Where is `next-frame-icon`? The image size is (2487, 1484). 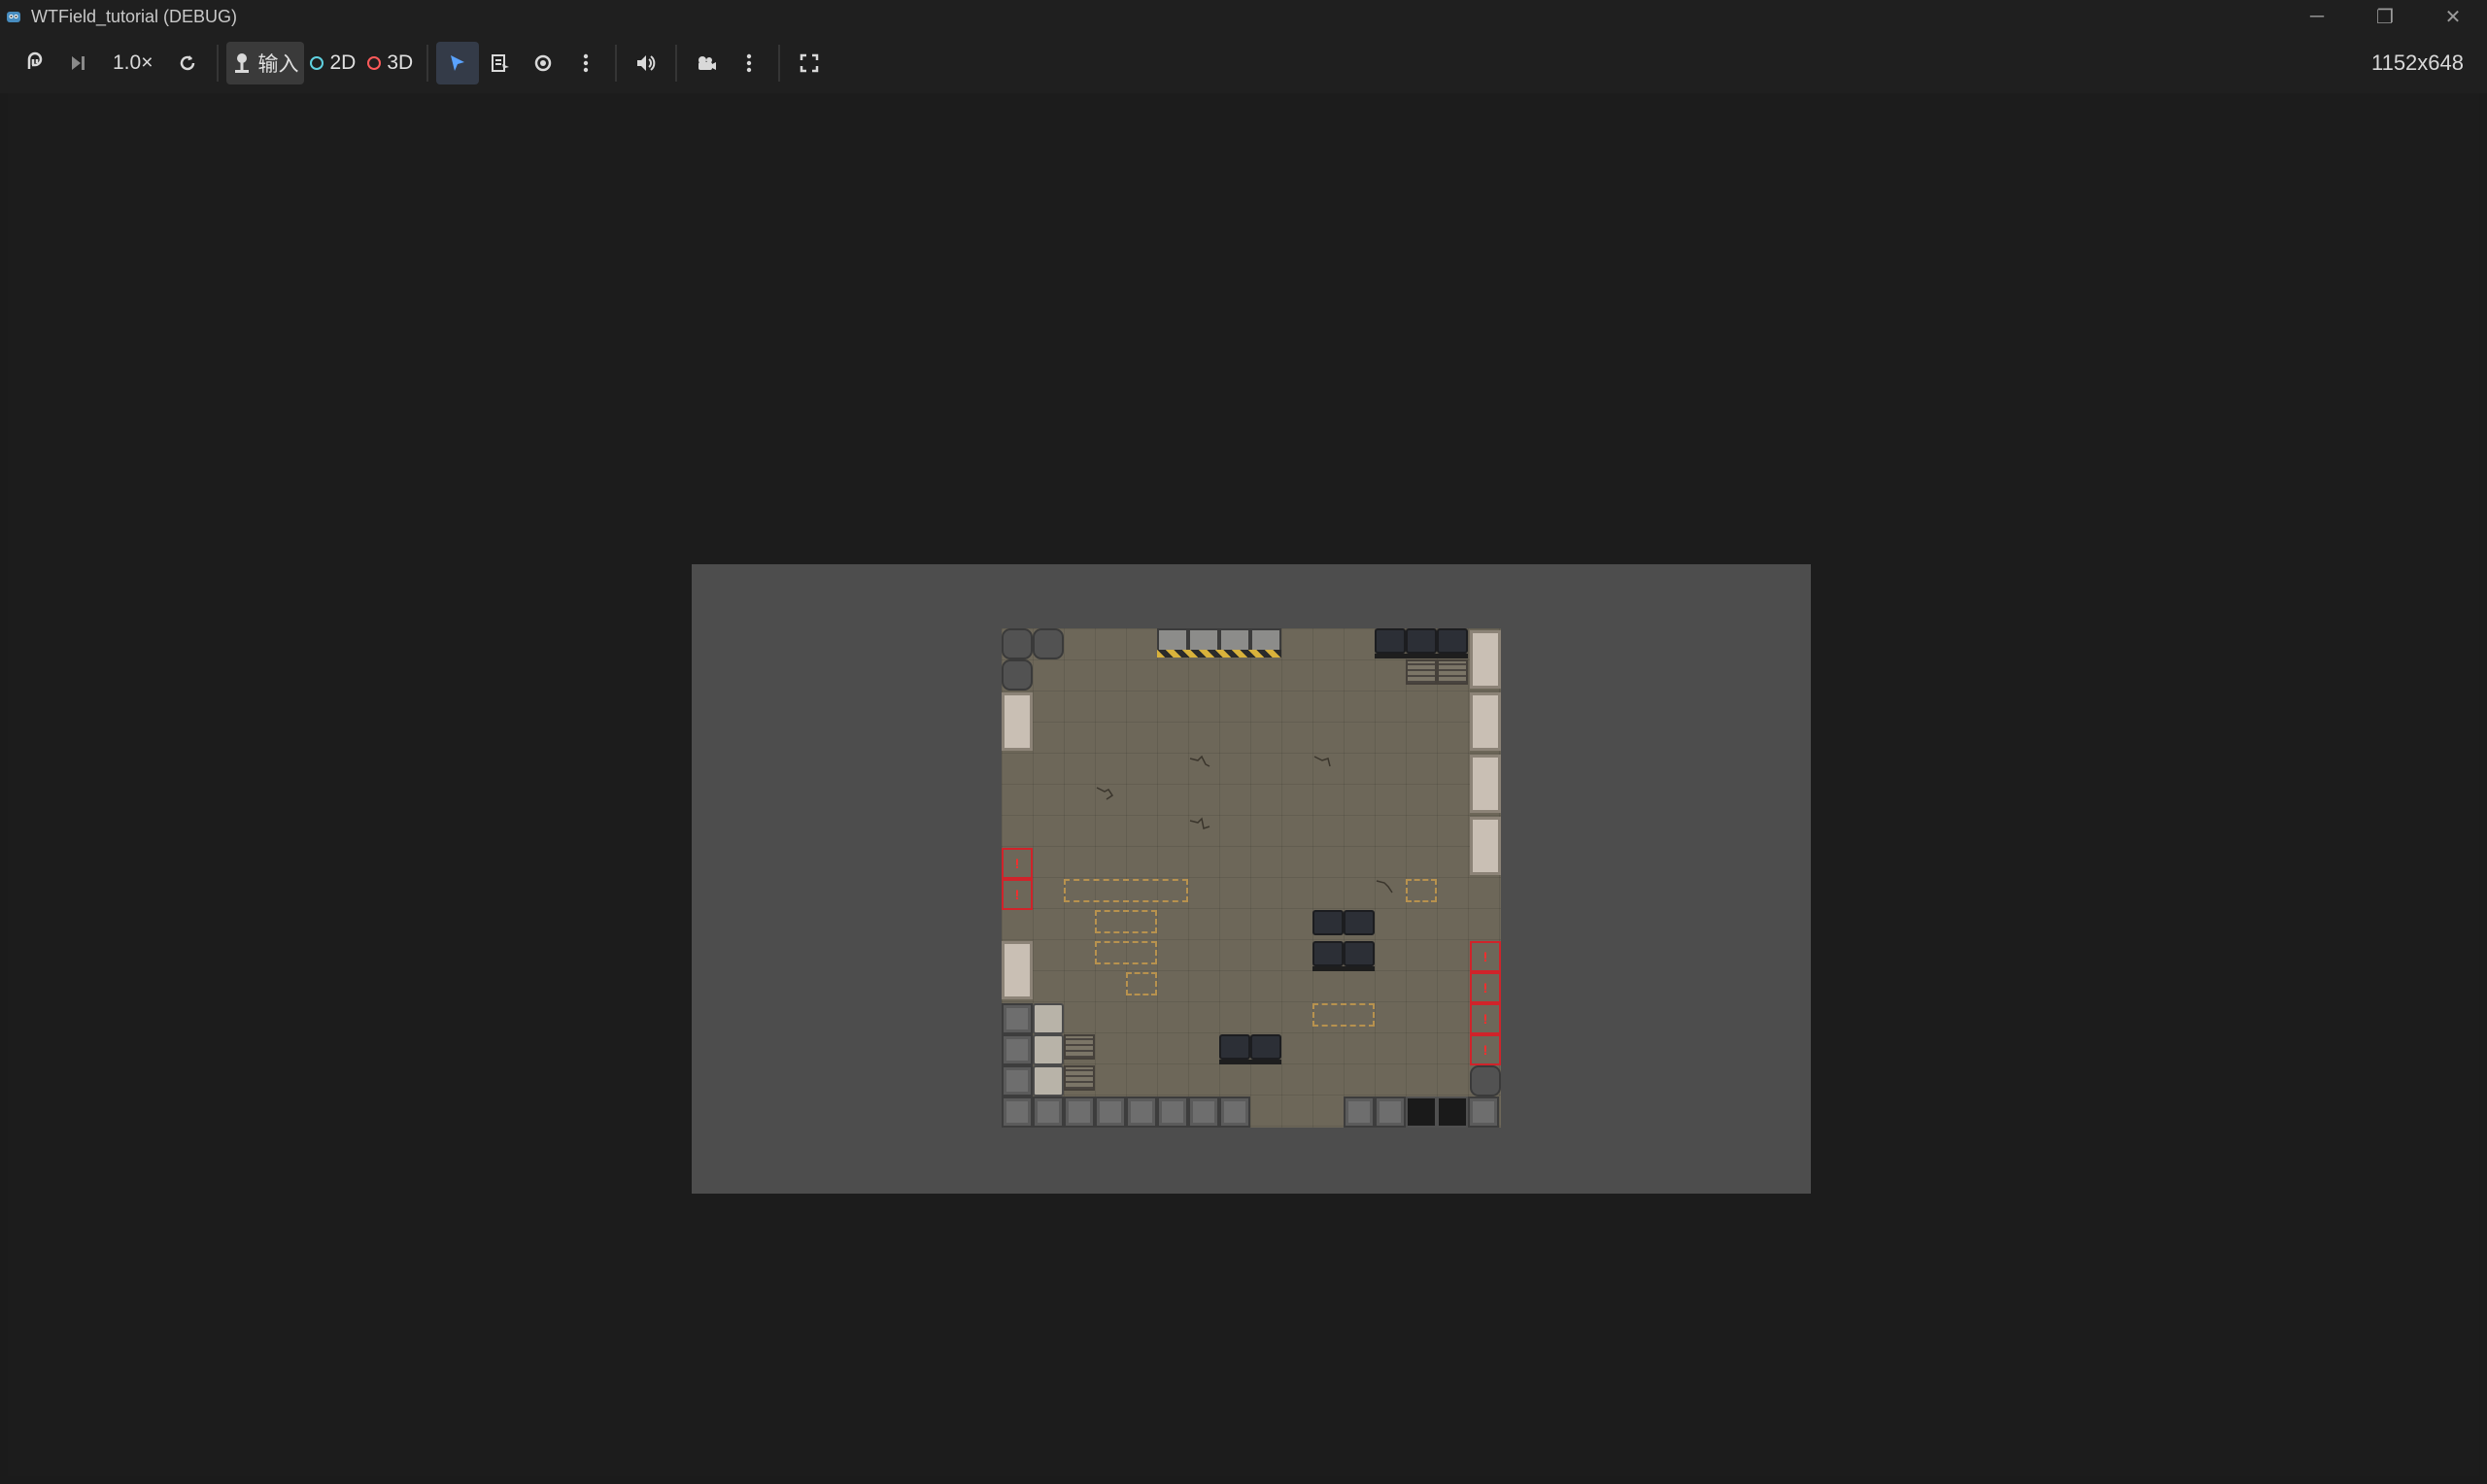 next-frame-icon is located at coordinates (77, 63).